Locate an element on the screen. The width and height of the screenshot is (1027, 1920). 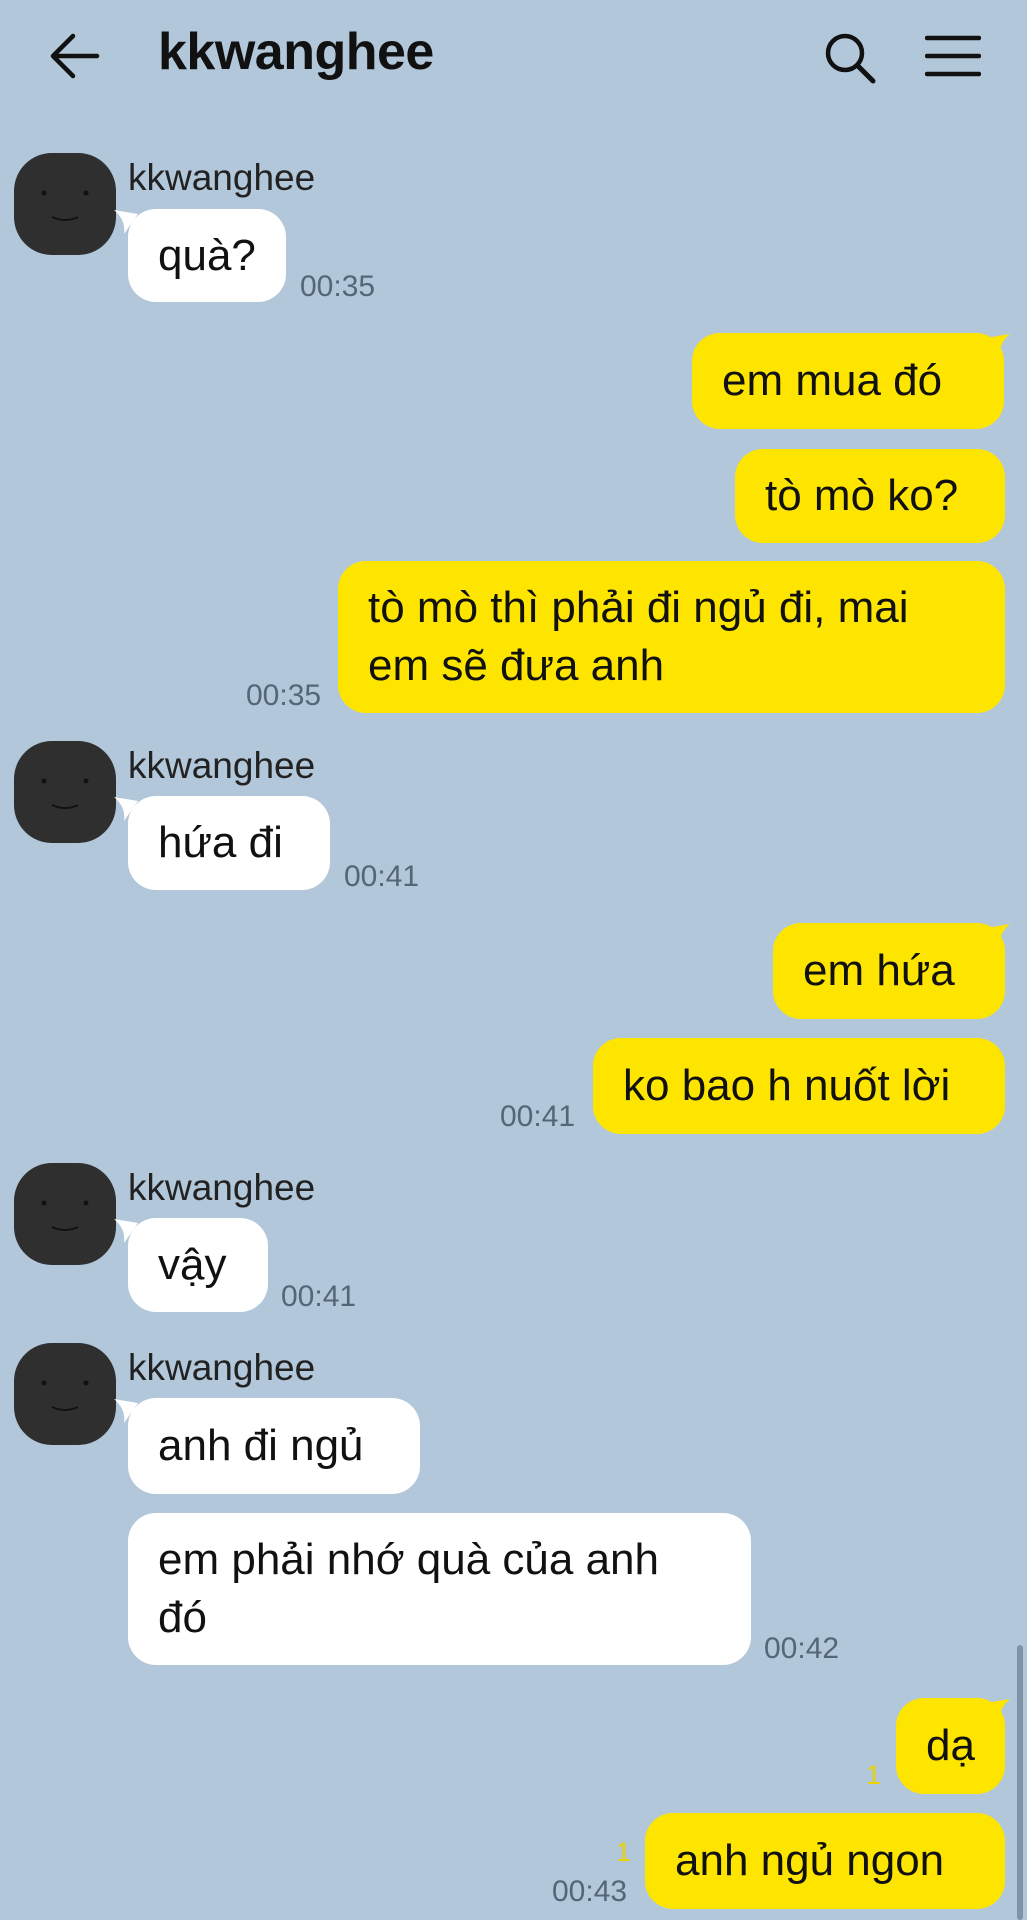
incoming-message: hứa đi is located at coordinates (229, 843).